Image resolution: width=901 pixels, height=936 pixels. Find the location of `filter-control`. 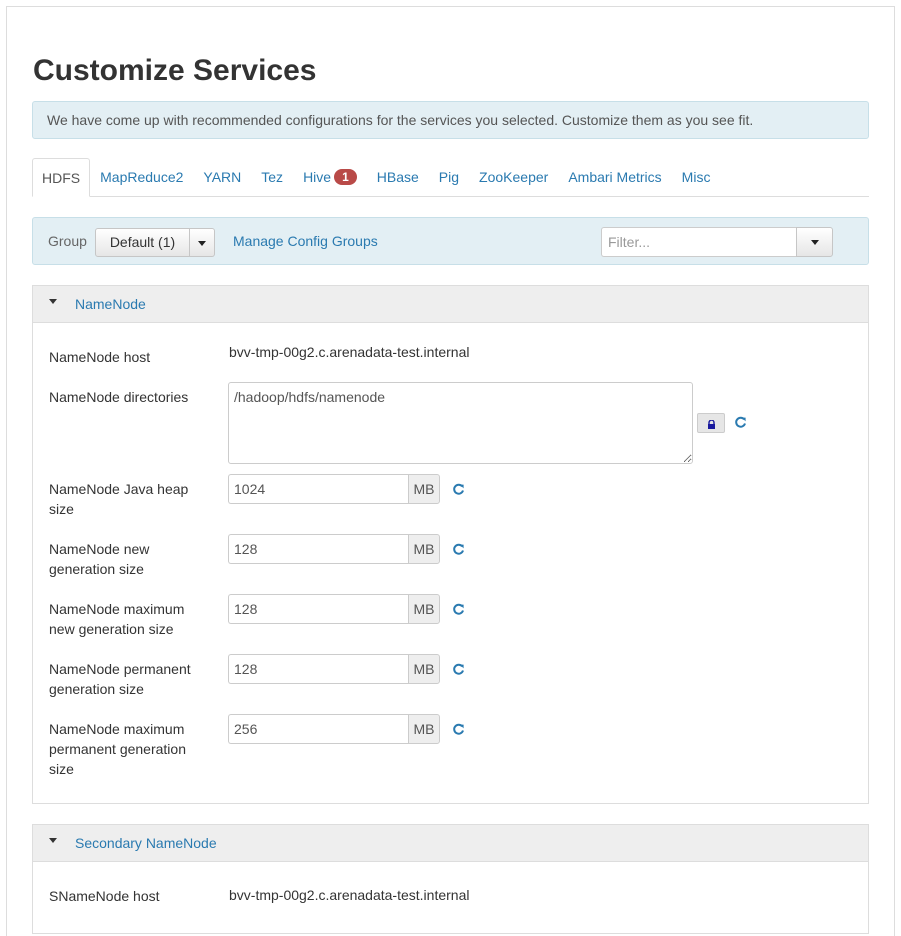

filter-control is located at coordinates (717, 242).